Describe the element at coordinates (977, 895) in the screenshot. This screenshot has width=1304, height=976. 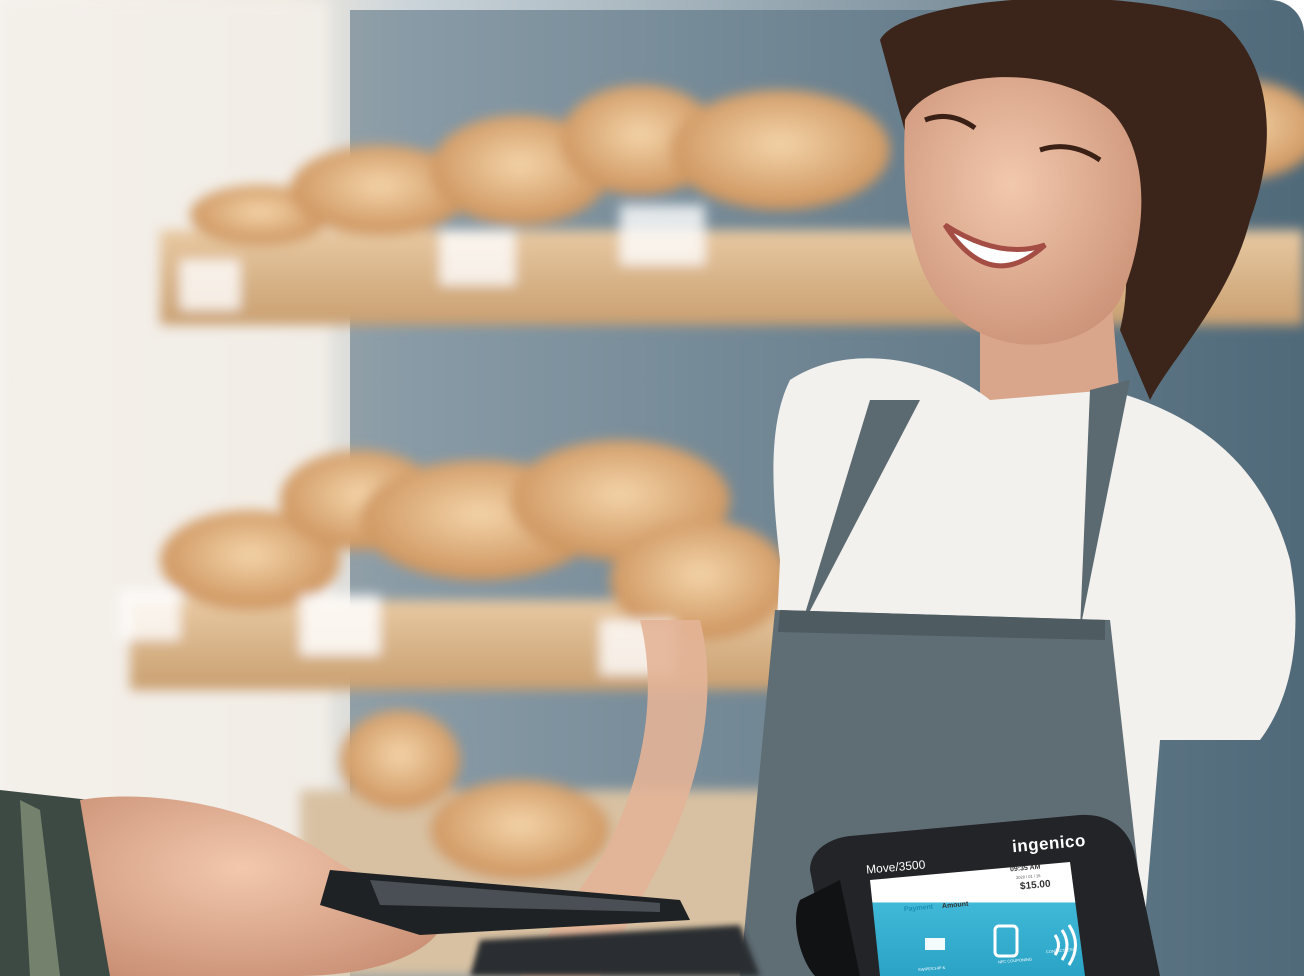
I see `payment-terminal` at that location.